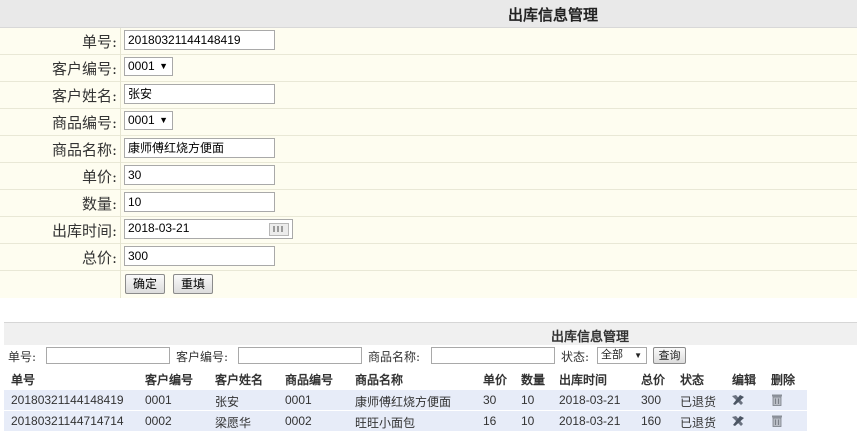 Image resolution: width=857 pixels, height=446 pixels. Describe the element at coordinates (428, 176) in the screenshot. I see `row-unit-price: 单价: 30` at that location.